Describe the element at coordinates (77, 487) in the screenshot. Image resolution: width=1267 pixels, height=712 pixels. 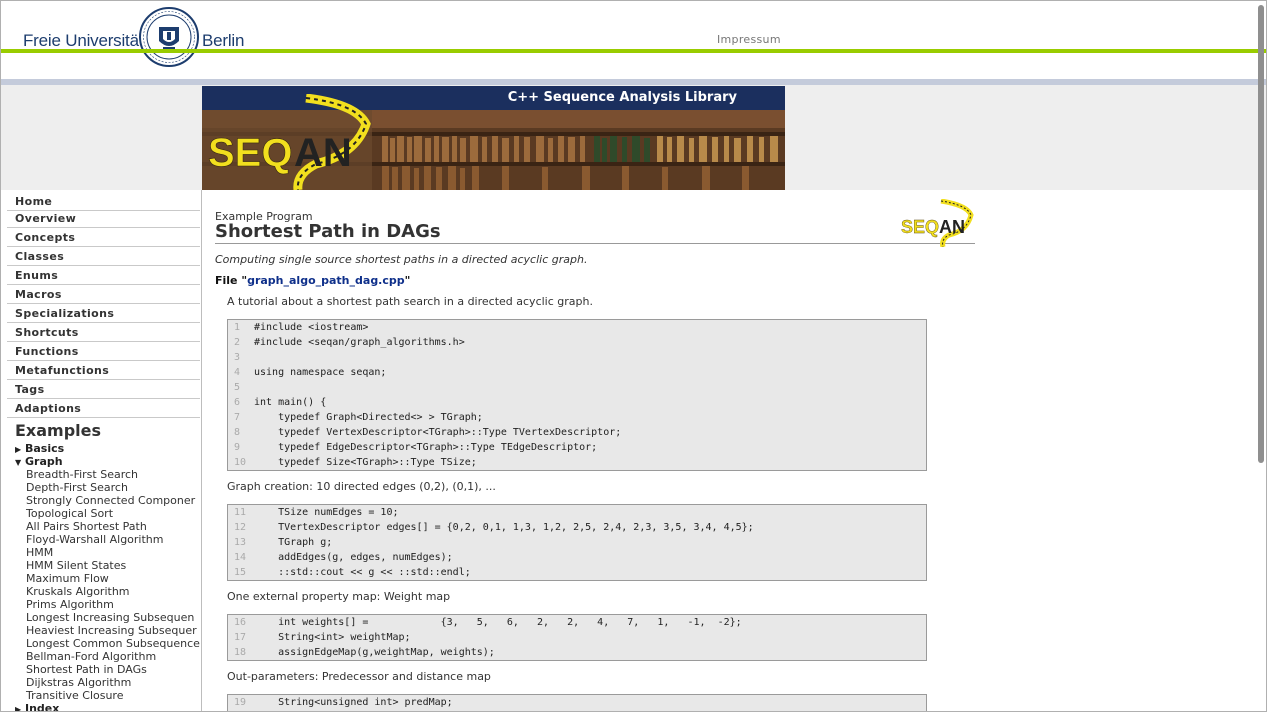
I see `example-link: Depth-First Search` at that location.